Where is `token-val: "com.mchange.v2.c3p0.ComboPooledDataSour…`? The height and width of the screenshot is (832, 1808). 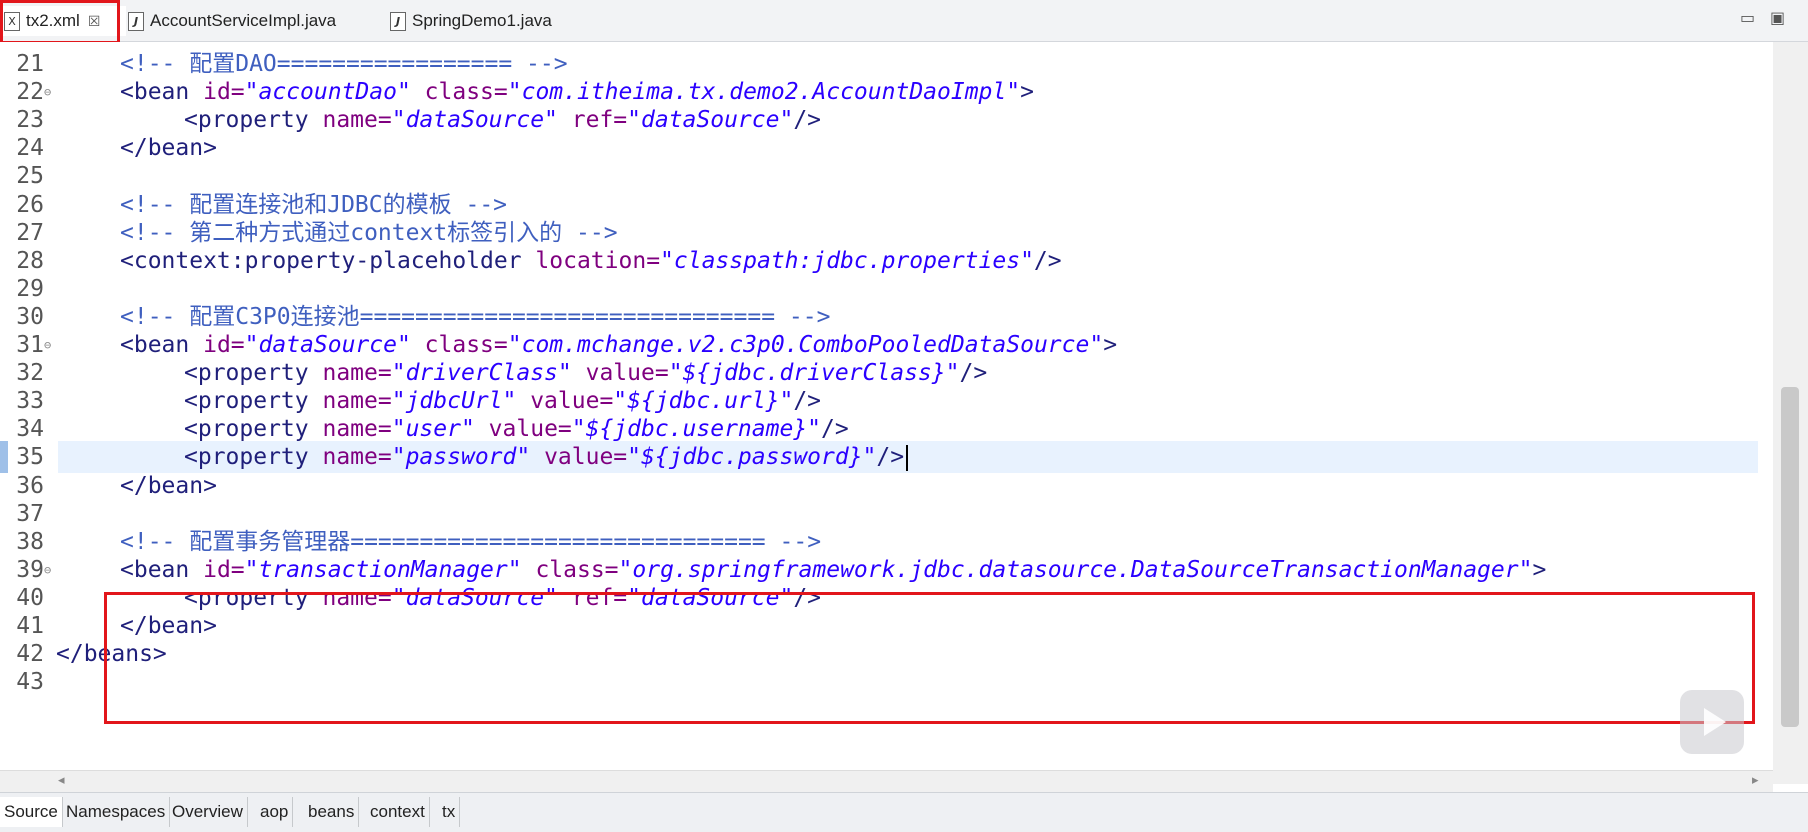 token-val: "com.mchange.v2.c3p0.ComboPooledDataSour… is located at coordinates (805, 345).